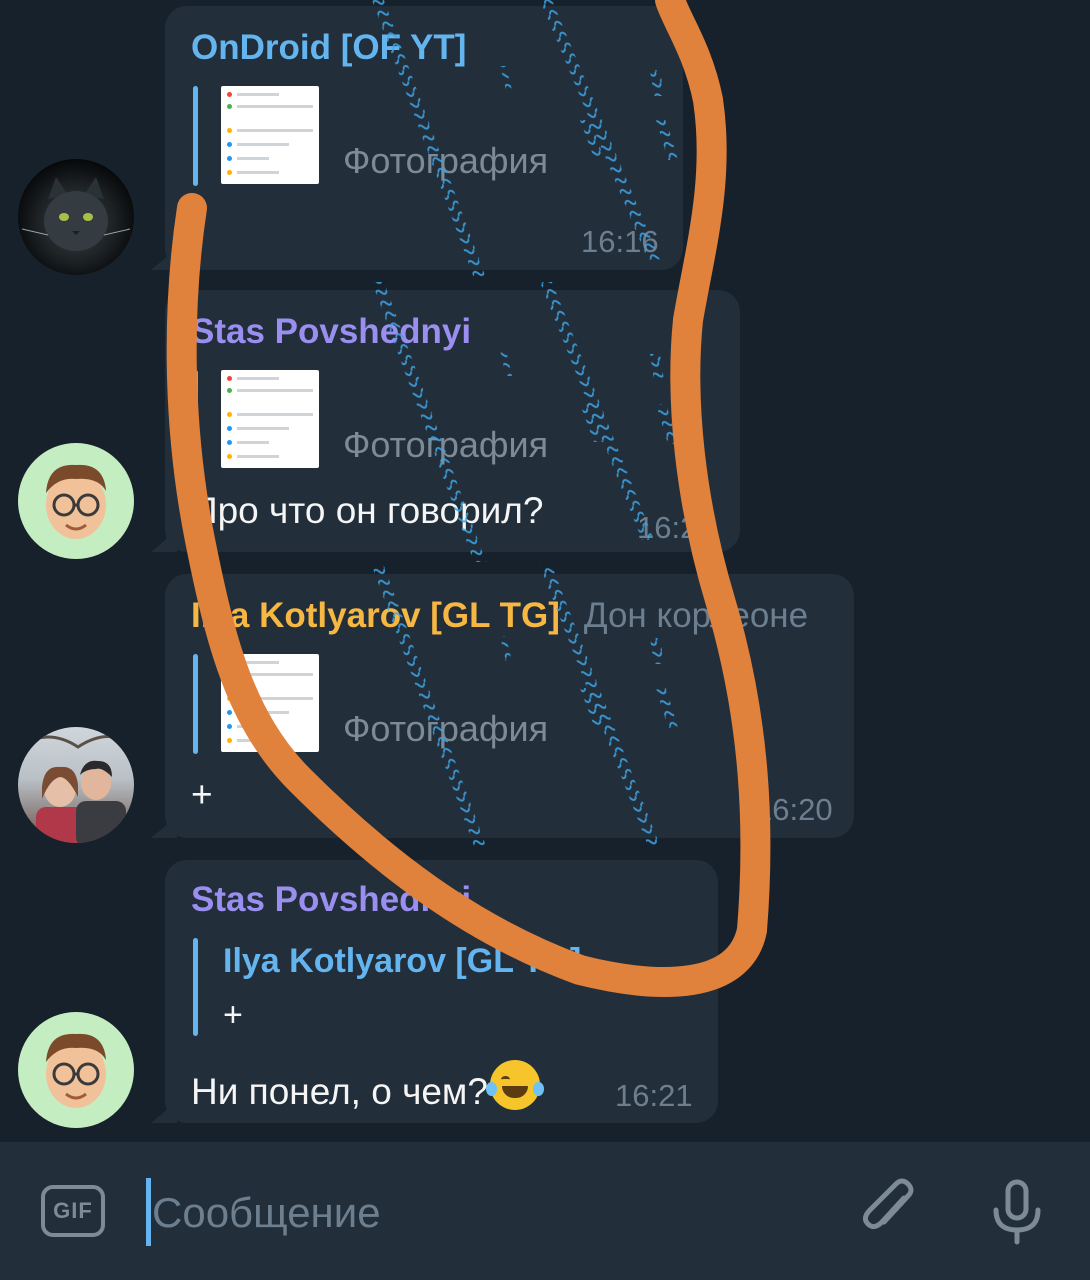 The height and width of the screenshot is (1280, 1090). What do you see at coordinates (375, 615) in the screenshot?
I see `sender-name-text: Ilya Kotlyarov [GL TG]` at bounding box center [375, 615].